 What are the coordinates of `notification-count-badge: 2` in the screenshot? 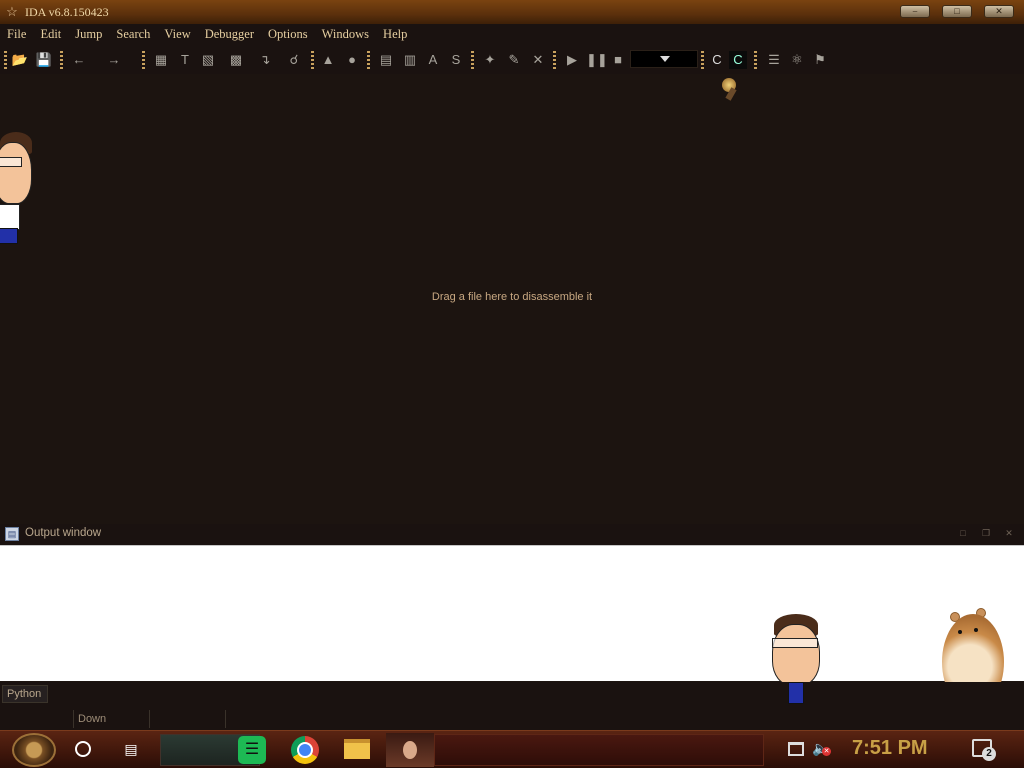 It's located at (989, 754).